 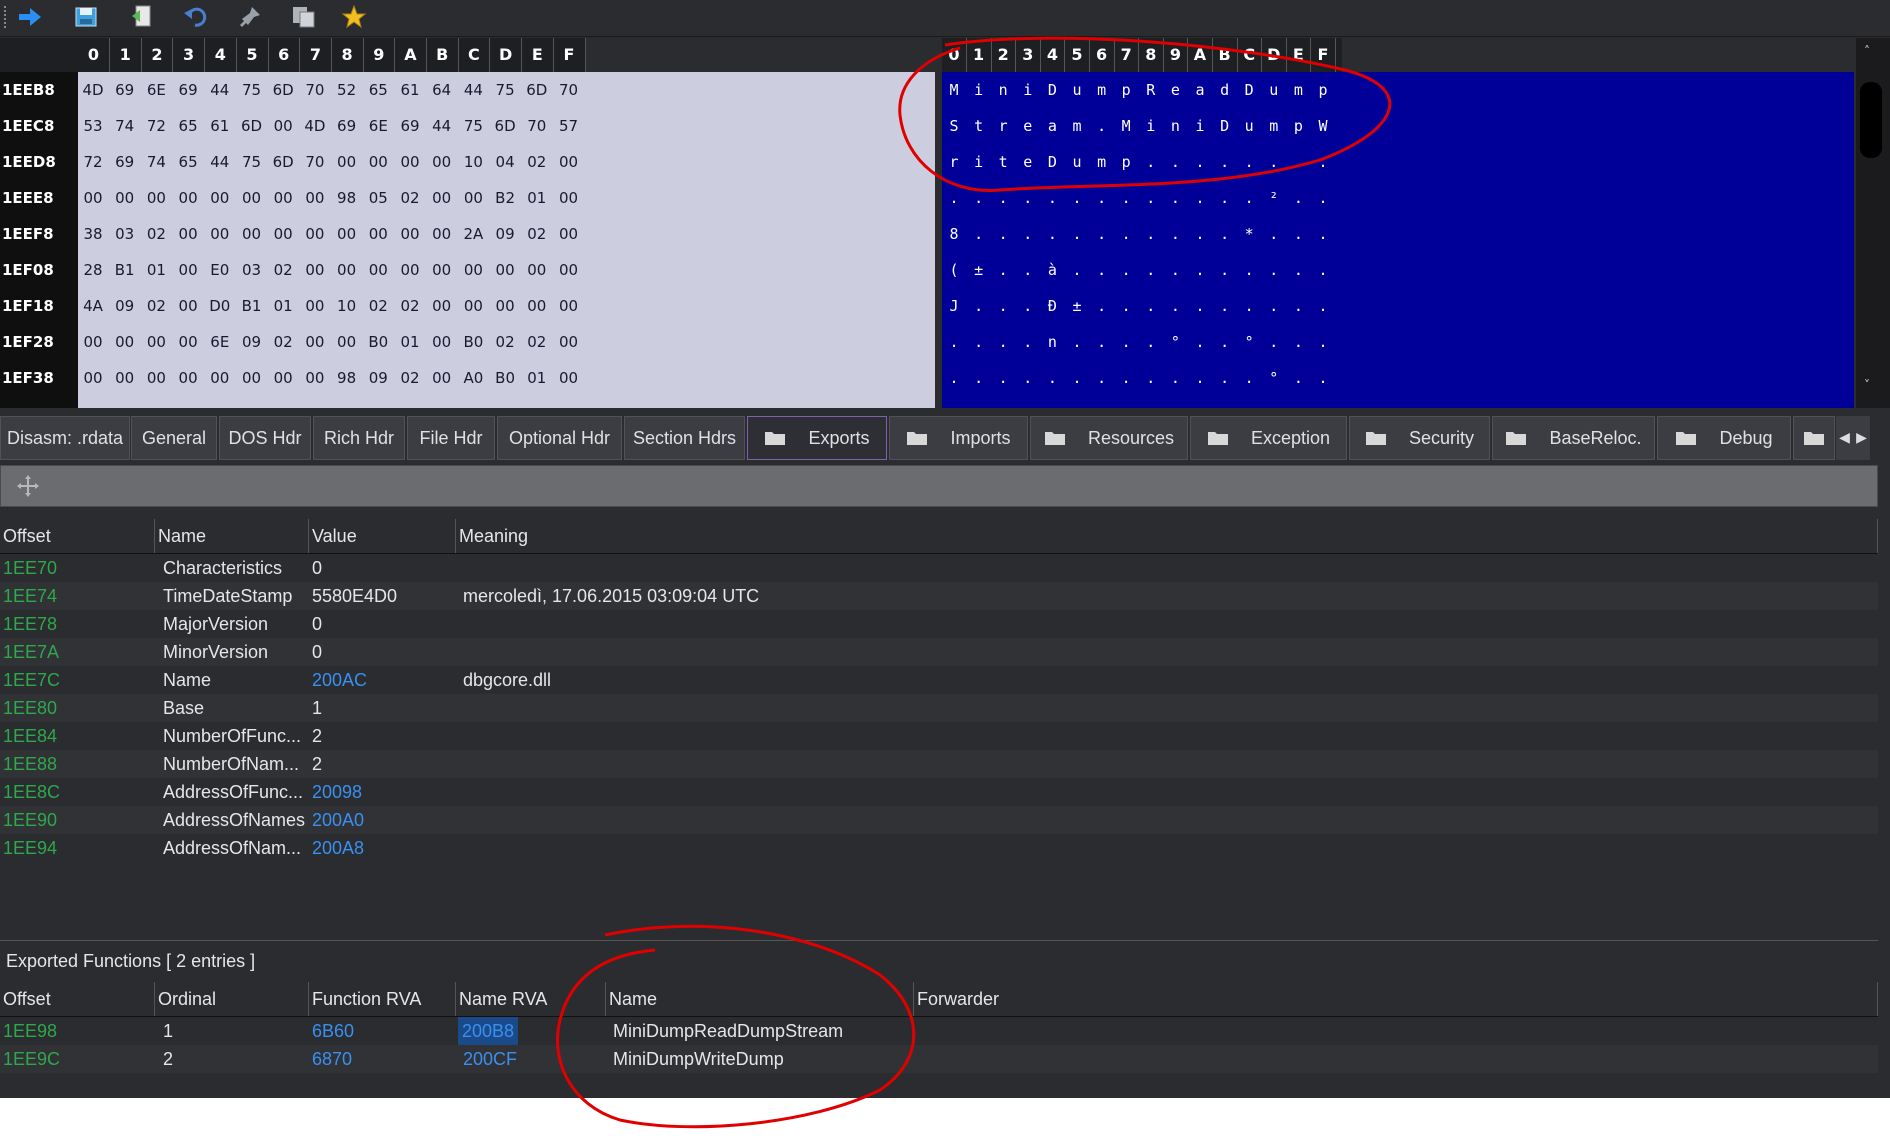 What do you see at coordinates (939, 624) in the screenshot?
I see `table-row: 1EE78 MajorVersion 0` at bounding box center [939, 624].